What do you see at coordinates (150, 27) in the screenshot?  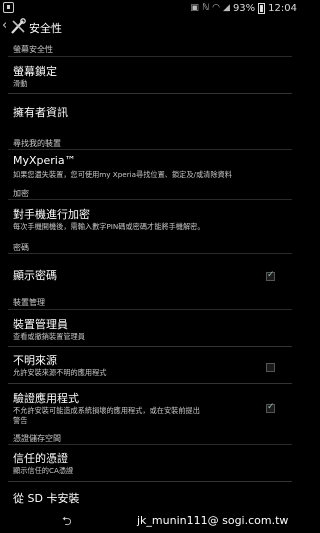 I see `action-bar: ‹ 安全性` at bounding box center [150, 27].